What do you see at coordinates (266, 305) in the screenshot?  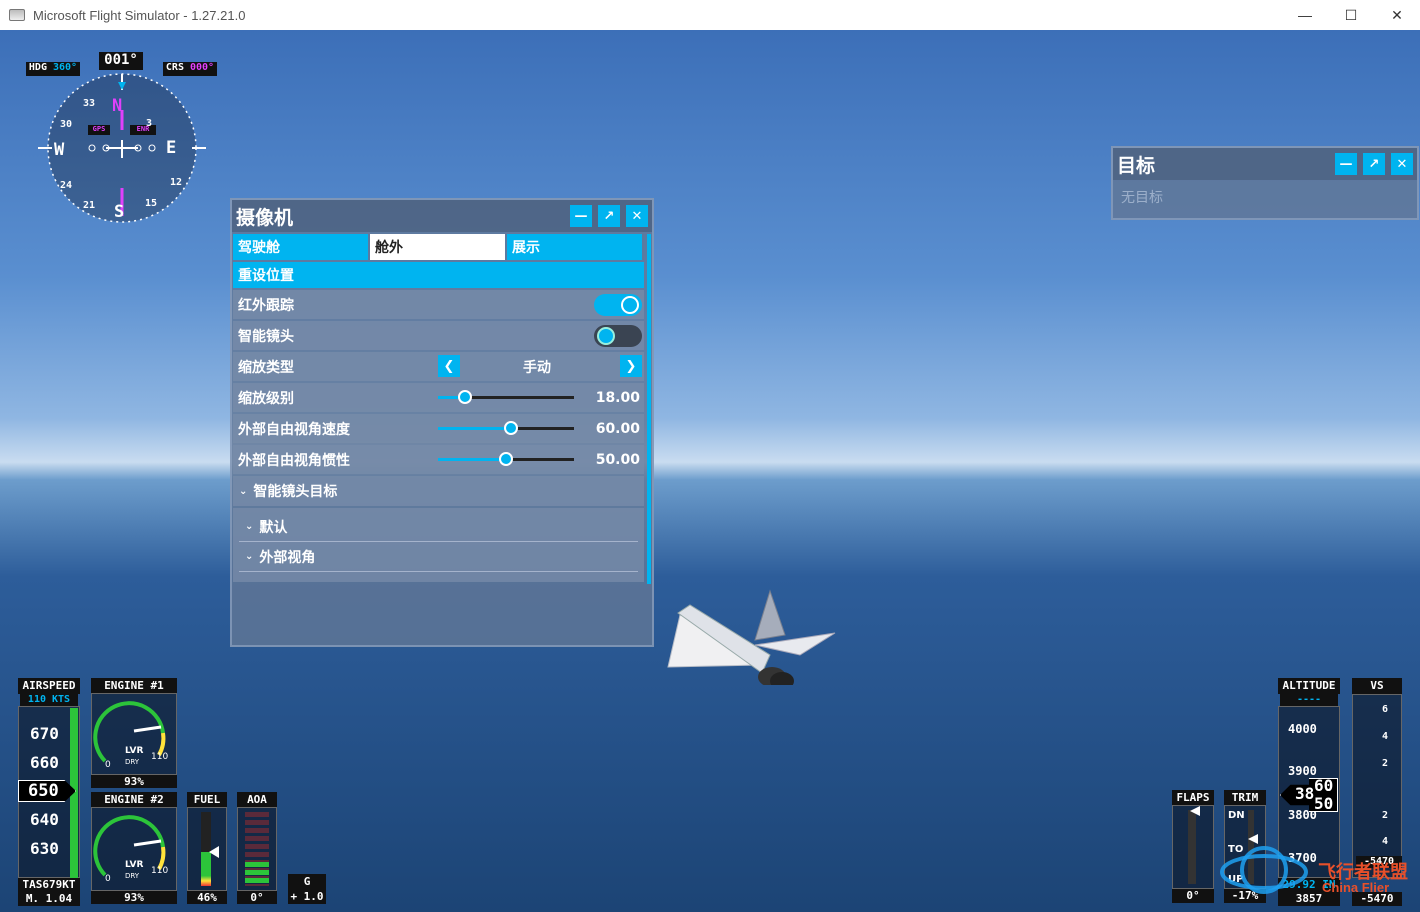 I see `ir-tracking-label: 红外跟踪` at bounding box center [266, 305].